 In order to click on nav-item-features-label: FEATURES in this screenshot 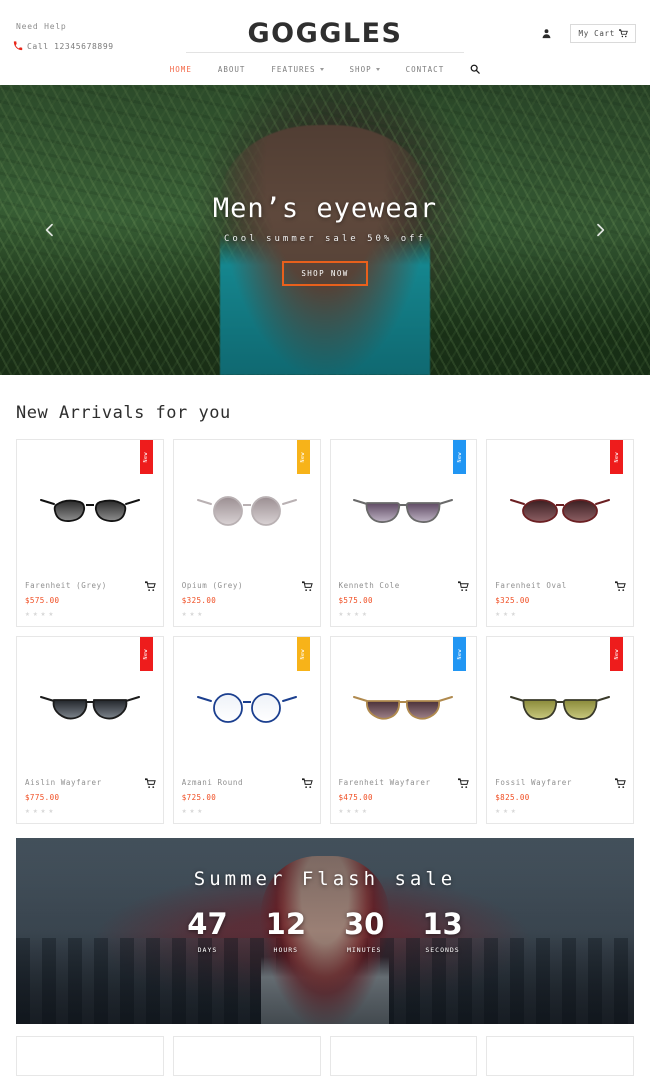, I will do `click(293, 69)`.